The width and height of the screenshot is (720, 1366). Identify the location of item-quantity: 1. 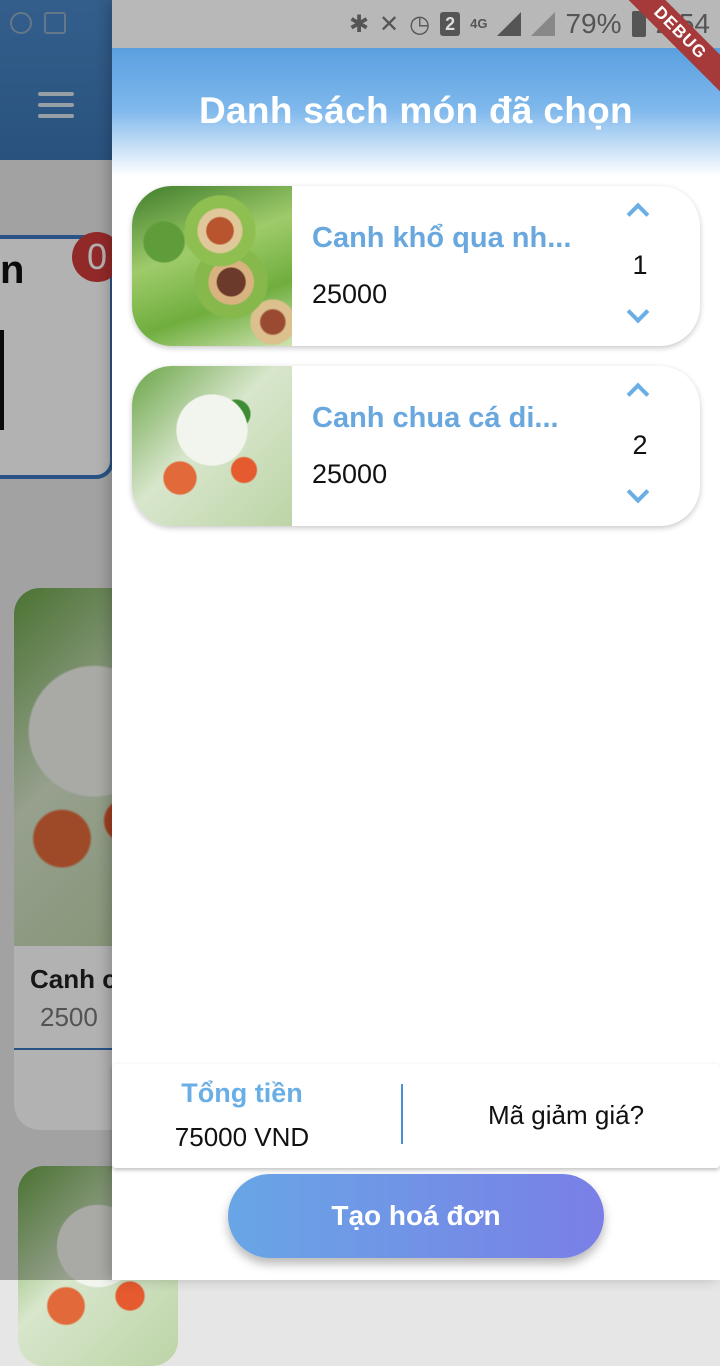
(640, 265).